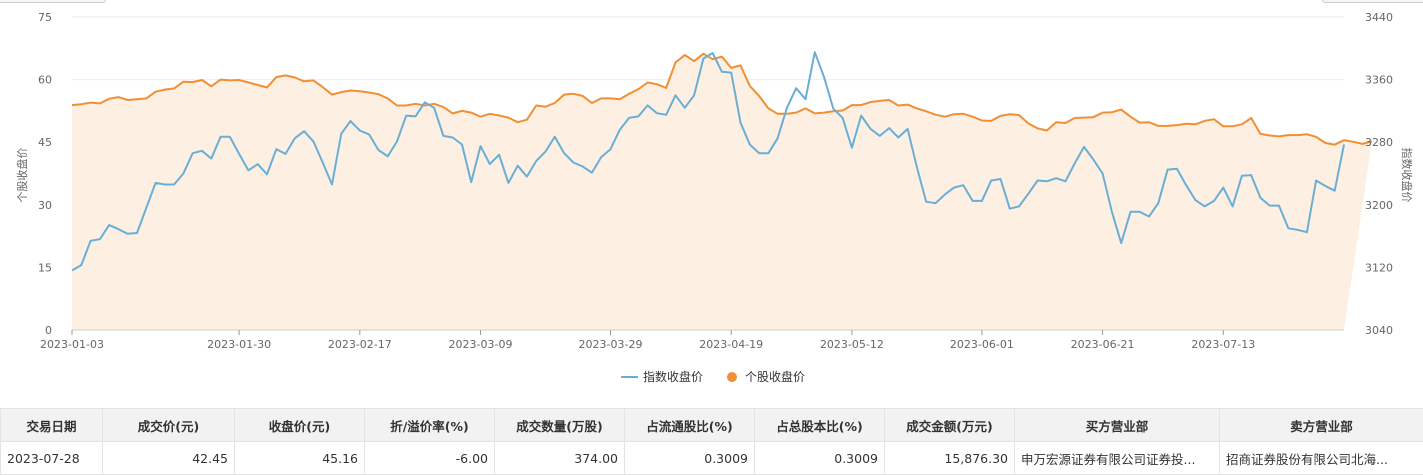  I want to click on left-axis-title: 个股收盘价, so click(22, 175).